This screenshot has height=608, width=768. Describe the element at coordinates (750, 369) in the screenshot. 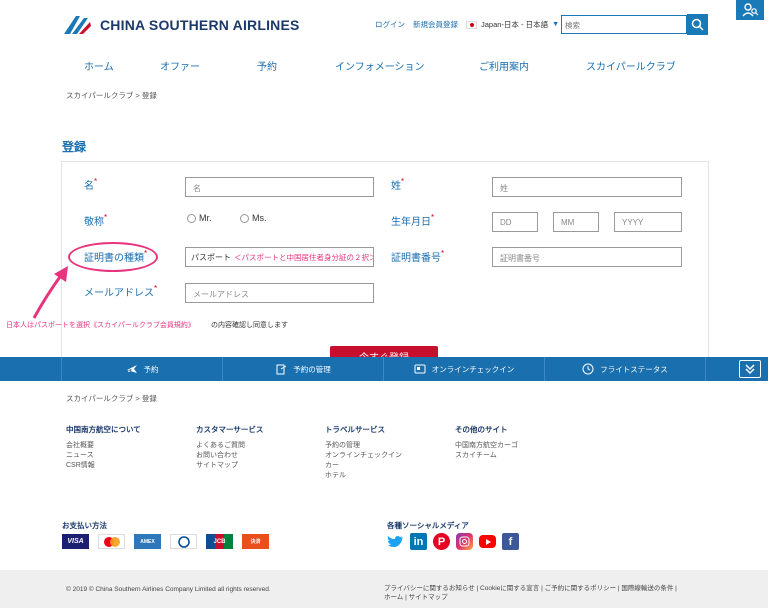

I see `expand-bar-button` at that location.